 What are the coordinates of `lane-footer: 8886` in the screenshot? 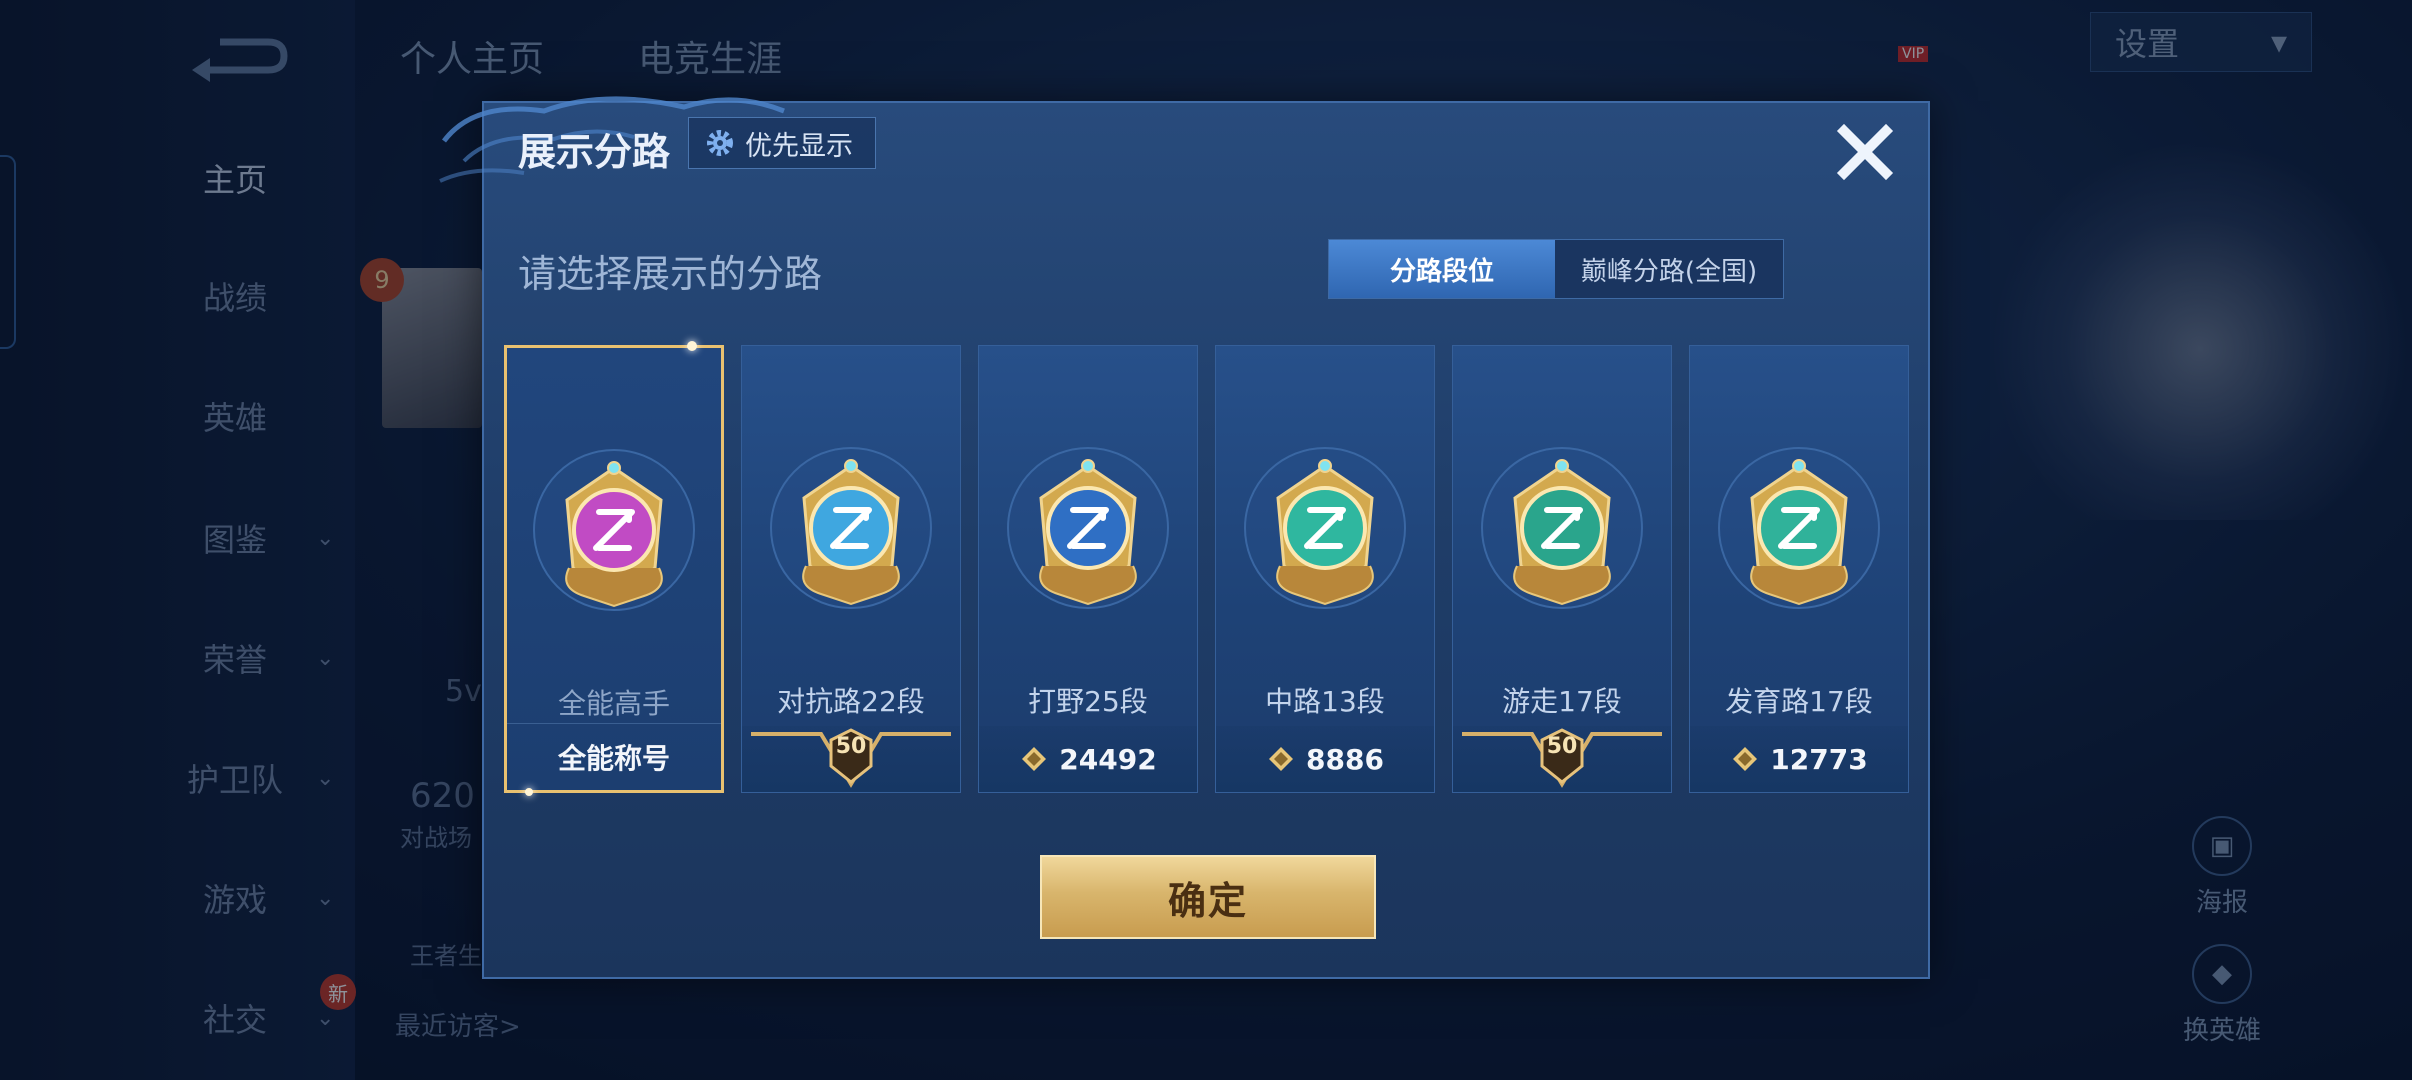 It's located at (1325, 759).